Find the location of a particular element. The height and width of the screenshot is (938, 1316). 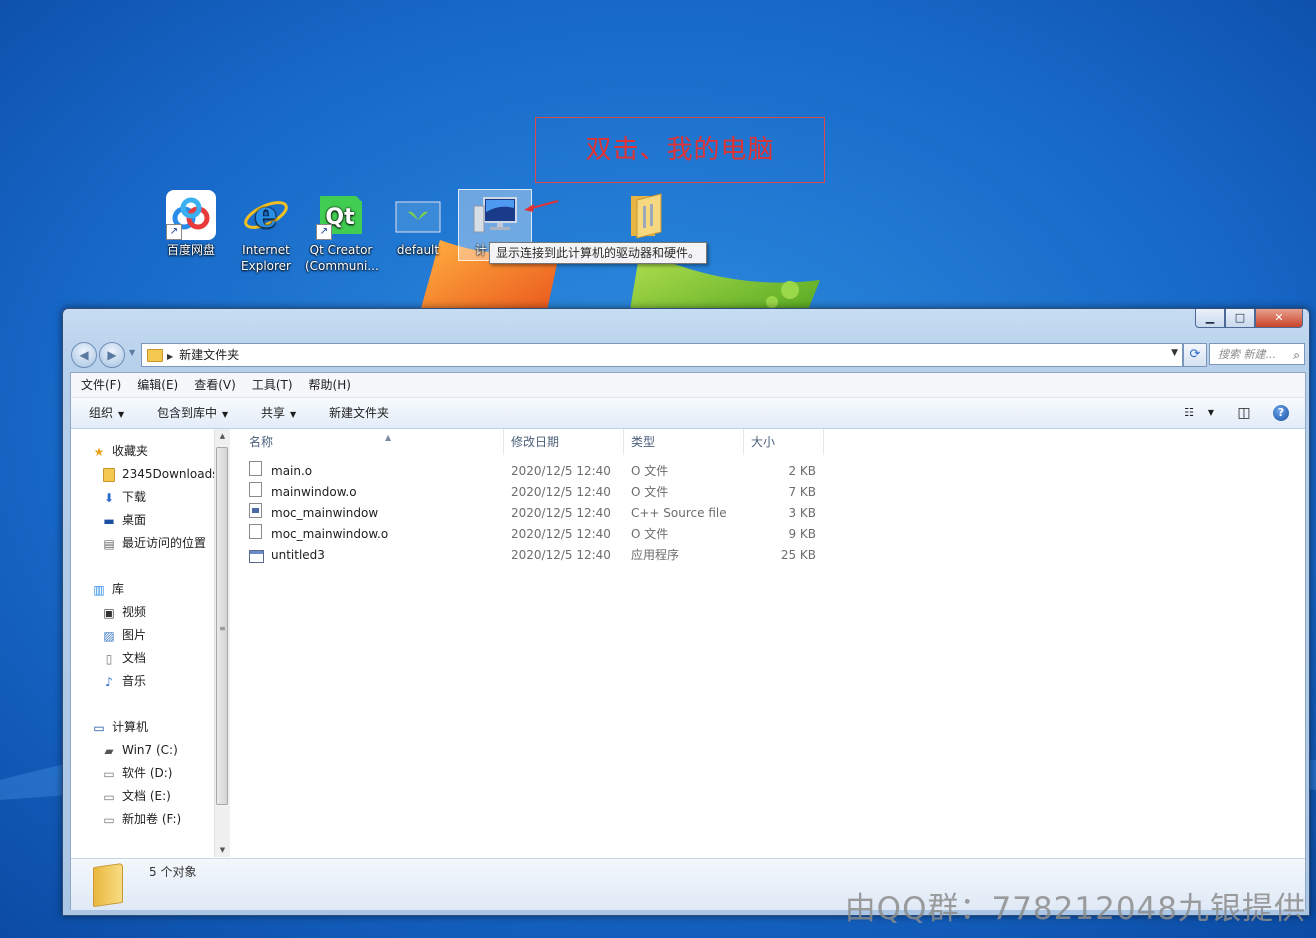

command-bar: 组织 ▼ 包含到库中 ▼ 共享 ▼ 新建文件夹 ☷ ▼ ◫ ? is located at coordinates (688, 413).